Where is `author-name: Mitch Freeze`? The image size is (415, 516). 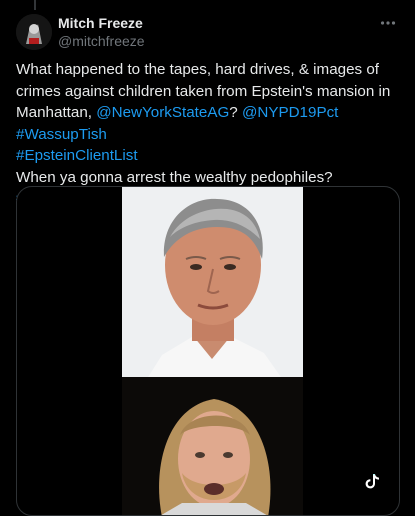
author-name: Mitch Freeze is located at coordinates (100, 23).